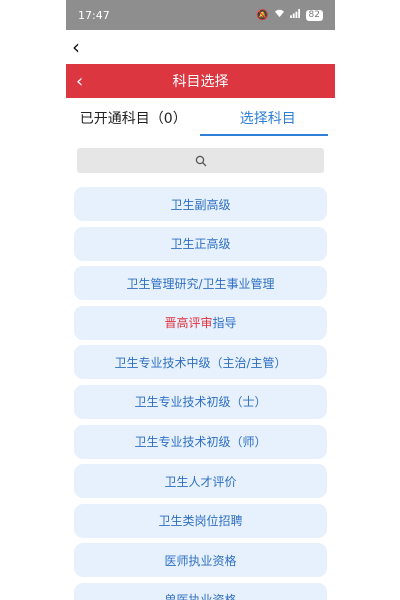 The width and height of the screenshot is (400, 600). I want to click on wifi-icon, so click(279, 15).